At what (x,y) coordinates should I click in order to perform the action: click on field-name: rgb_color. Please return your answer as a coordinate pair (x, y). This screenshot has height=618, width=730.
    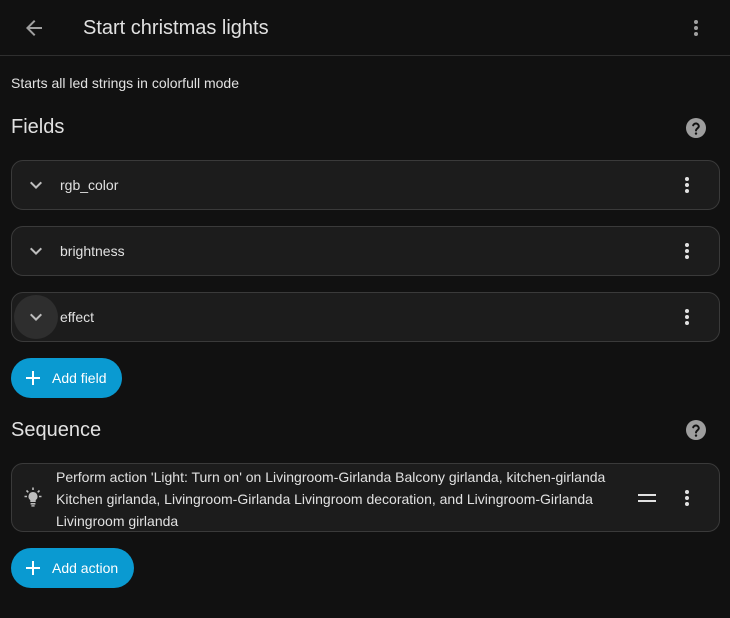
    Looking at the image, I should click on (89, 185).